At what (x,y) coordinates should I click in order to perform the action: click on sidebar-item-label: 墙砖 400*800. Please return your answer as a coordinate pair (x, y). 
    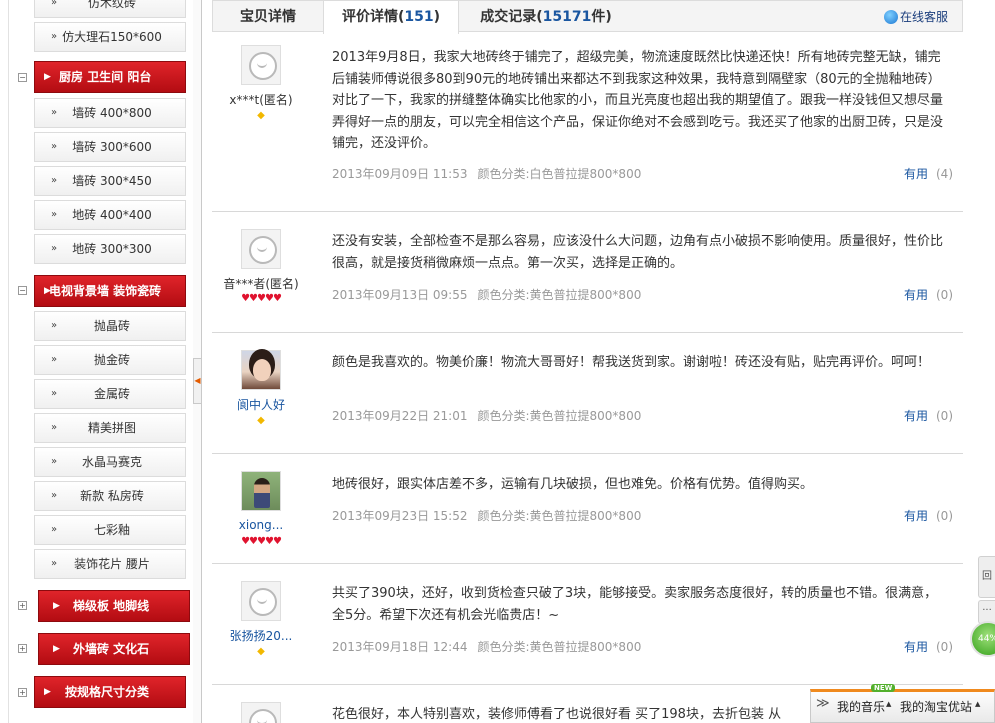
    Looking at the image, I should click on (112, 113).